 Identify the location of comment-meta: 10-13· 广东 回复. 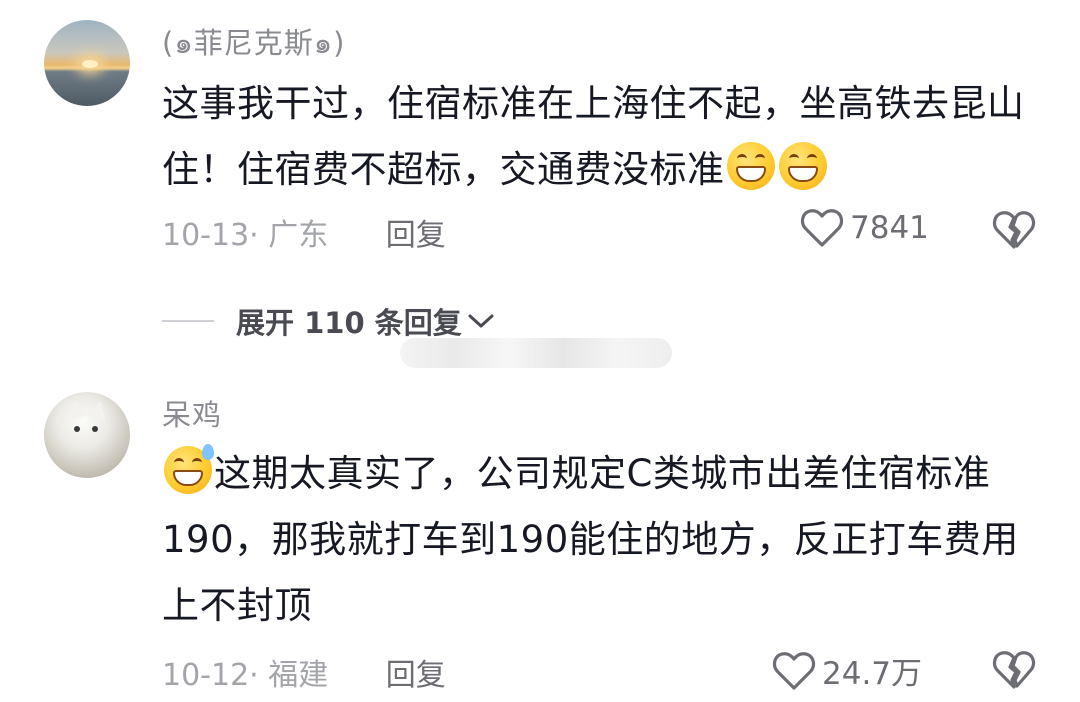
(304, 232).